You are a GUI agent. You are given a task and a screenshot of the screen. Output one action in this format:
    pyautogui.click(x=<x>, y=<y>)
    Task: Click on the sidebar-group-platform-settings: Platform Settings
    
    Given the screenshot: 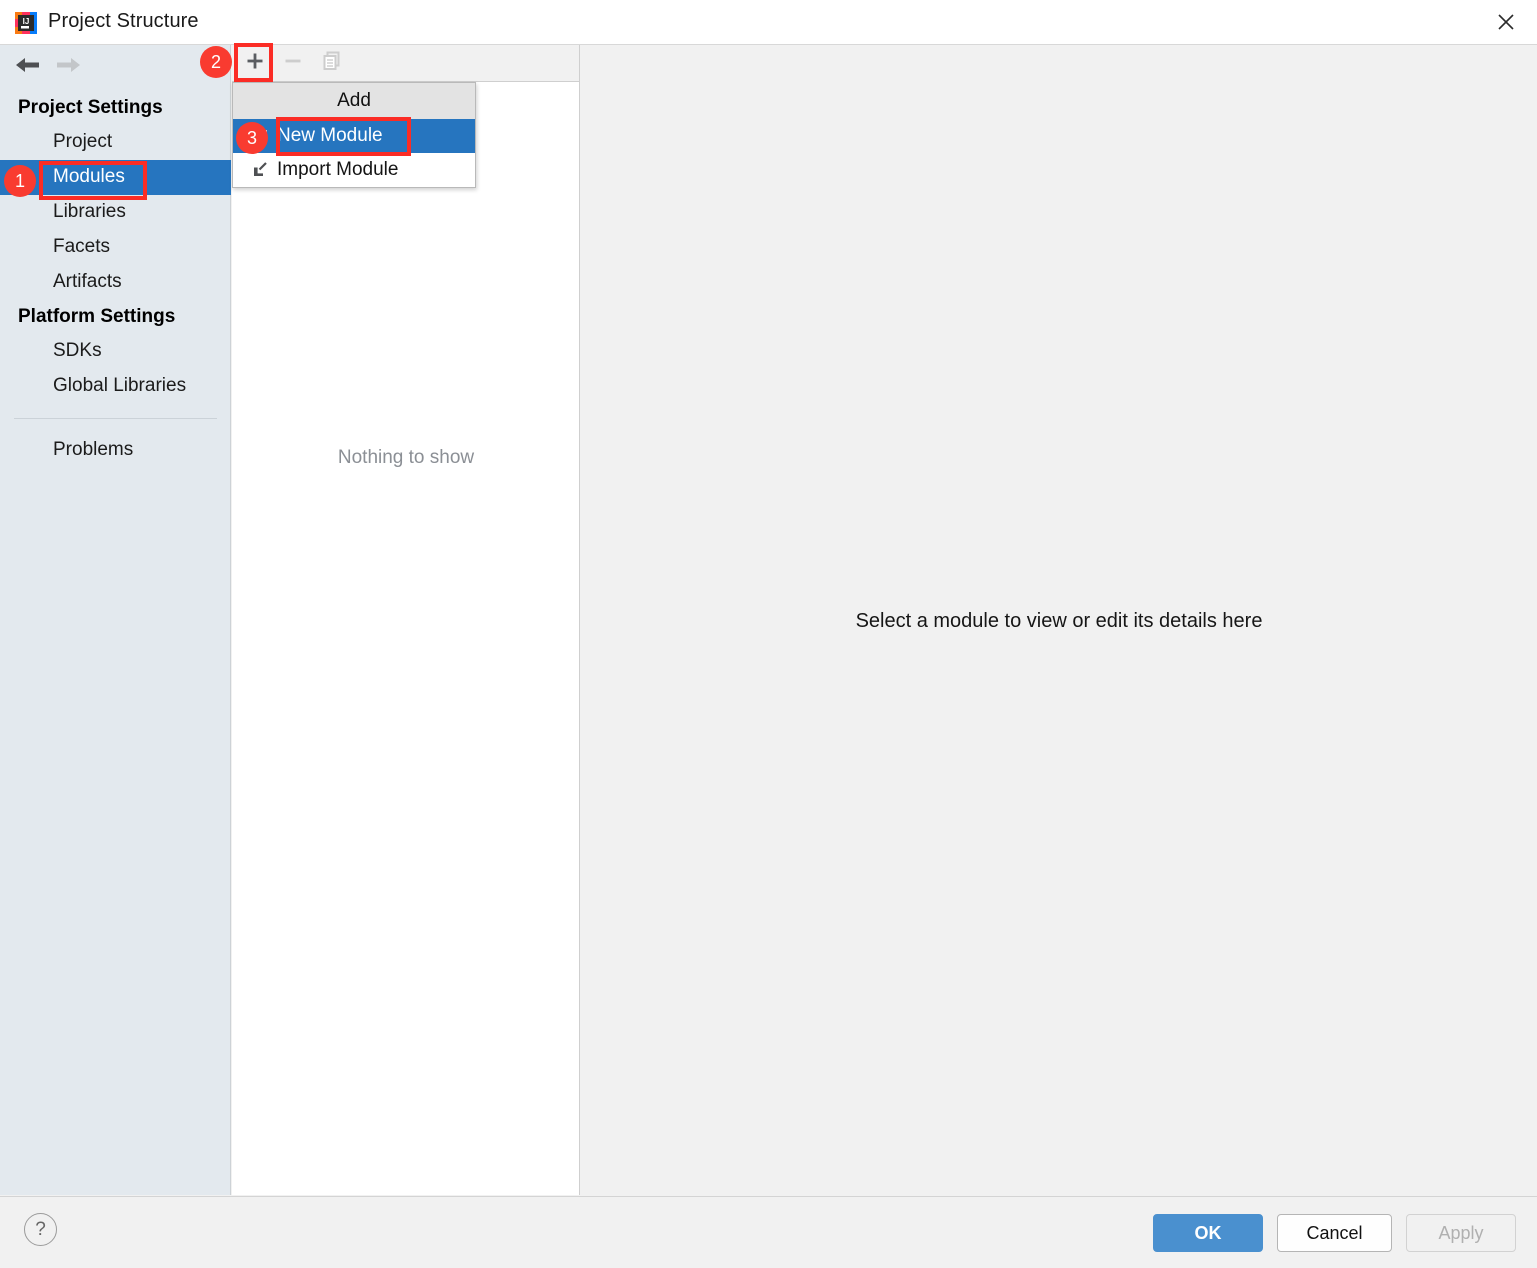 What is the action you would take?
    pyautogui.click(x=97, y=316)
    